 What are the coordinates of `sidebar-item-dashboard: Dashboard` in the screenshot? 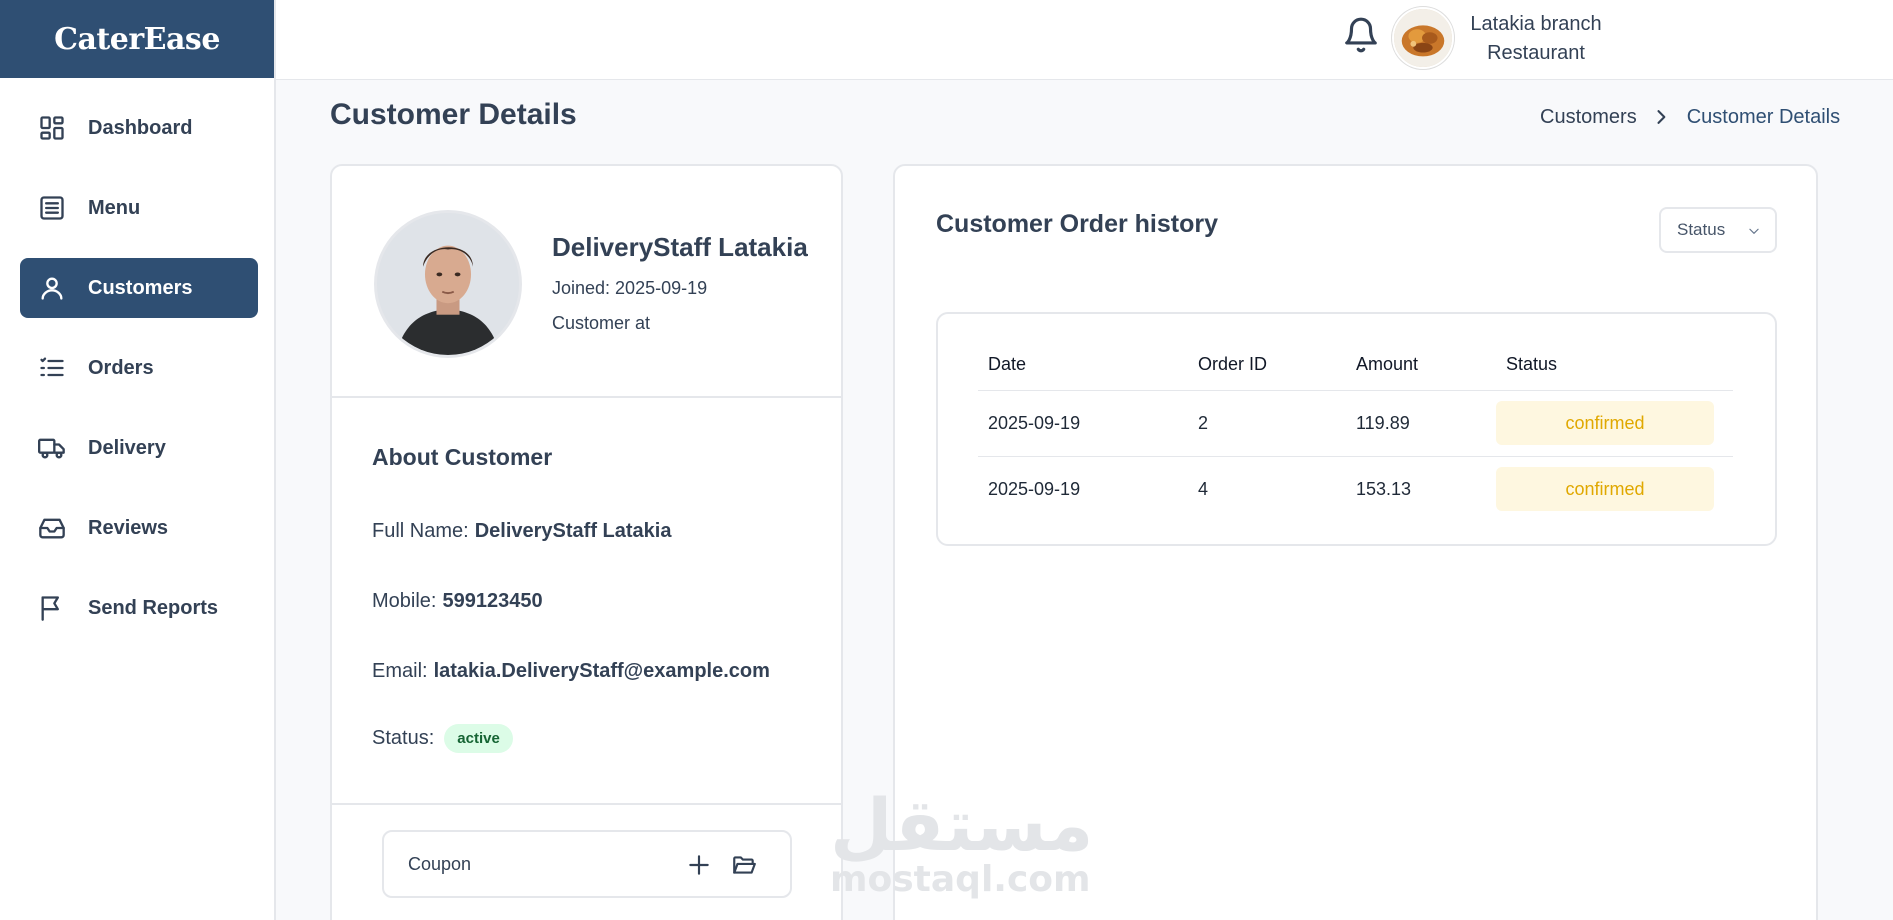 It's located at (139, 128).